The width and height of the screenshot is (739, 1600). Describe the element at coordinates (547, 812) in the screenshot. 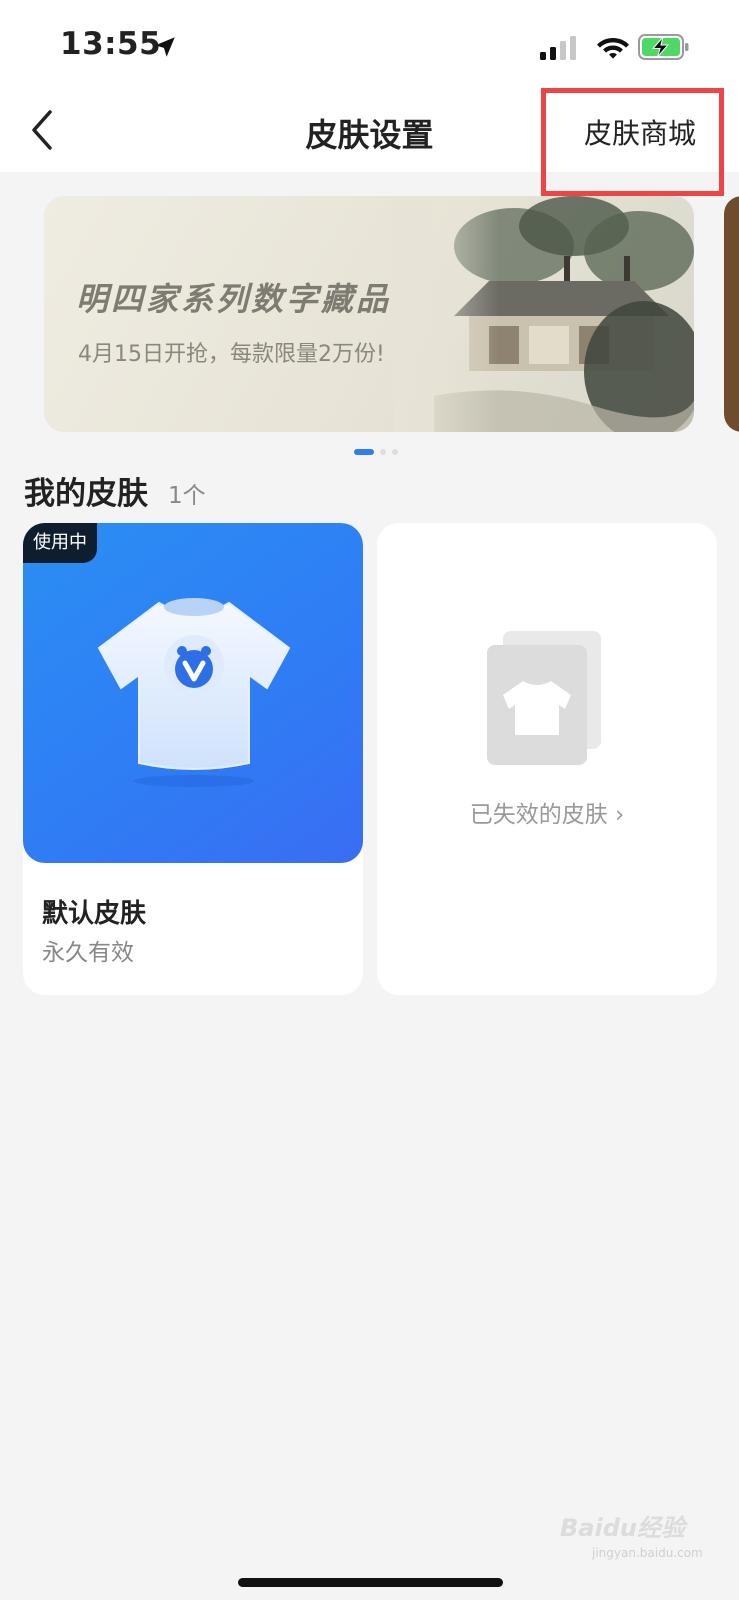

I see `expired-skins-link: 已失效的皮肤 ›` at that location.